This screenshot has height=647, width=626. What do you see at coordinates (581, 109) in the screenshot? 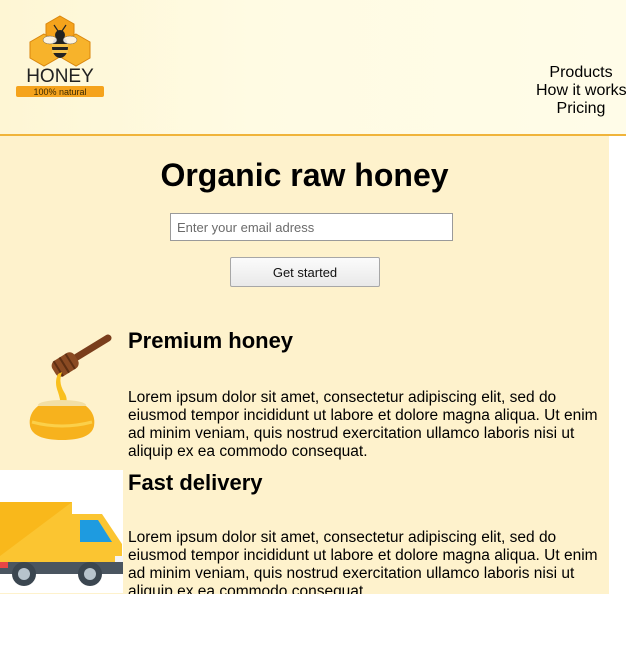
I see `nav-link-pricing: Pricing` at bounding box center [581, 109].